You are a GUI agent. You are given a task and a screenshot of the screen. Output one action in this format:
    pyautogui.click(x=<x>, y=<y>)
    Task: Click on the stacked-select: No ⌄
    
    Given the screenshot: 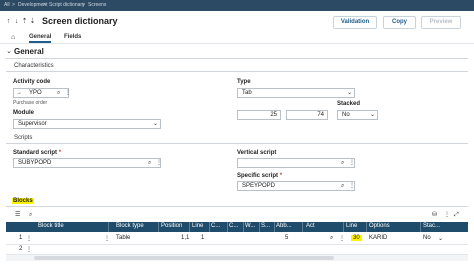 What is the action you would take?
    pyautogui.click(x=357, y=115)
    